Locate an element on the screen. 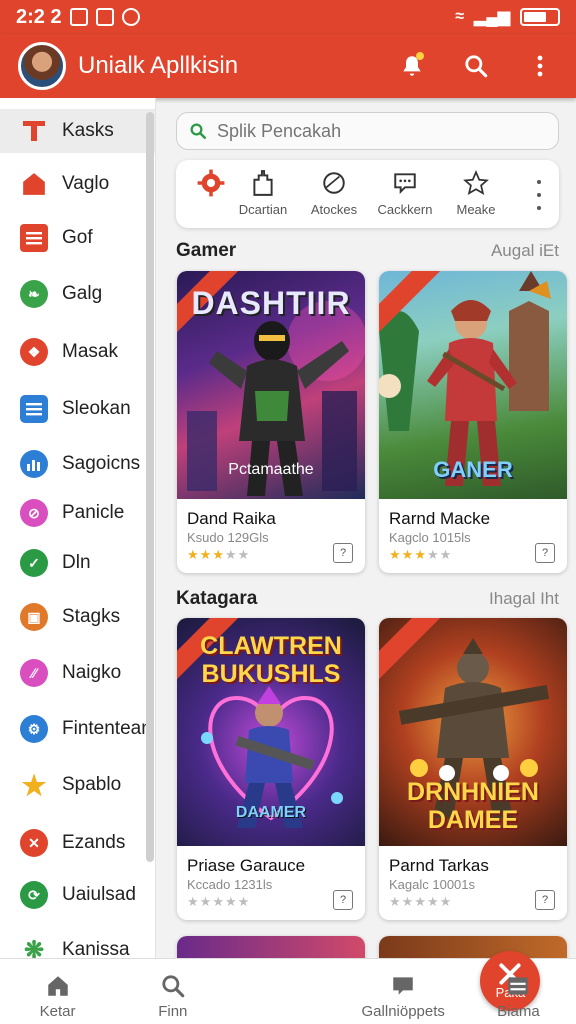 The image size is (576, 1024). signal-icon: ▂▄▆ is located at coordinates (492, 17).